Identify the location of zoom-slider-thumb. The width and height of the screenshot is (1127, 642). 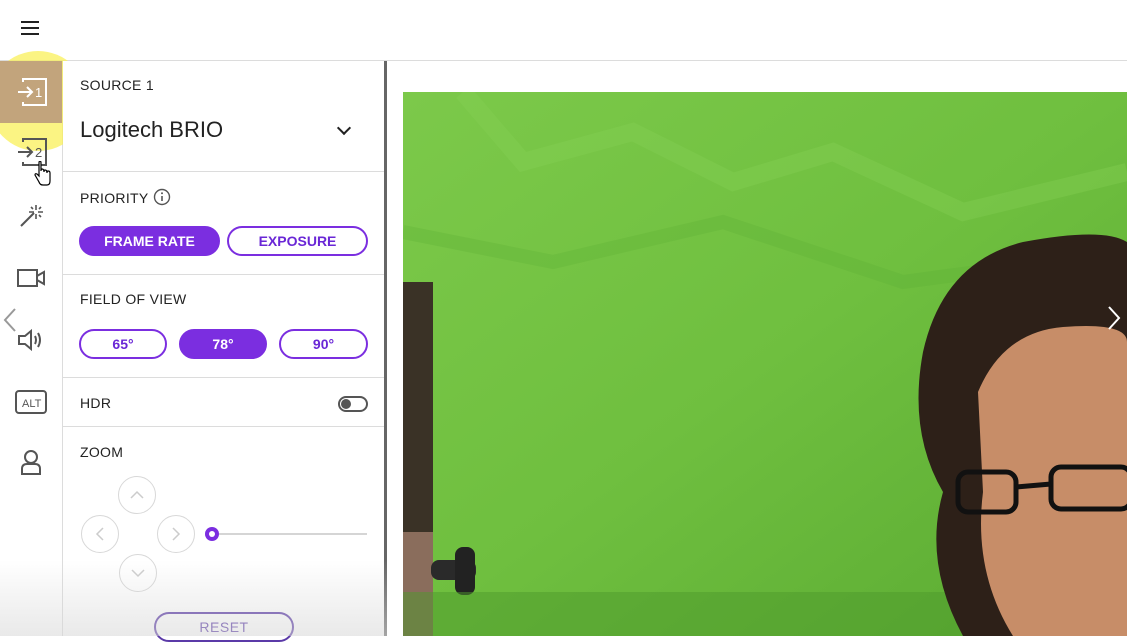
(212, 534).